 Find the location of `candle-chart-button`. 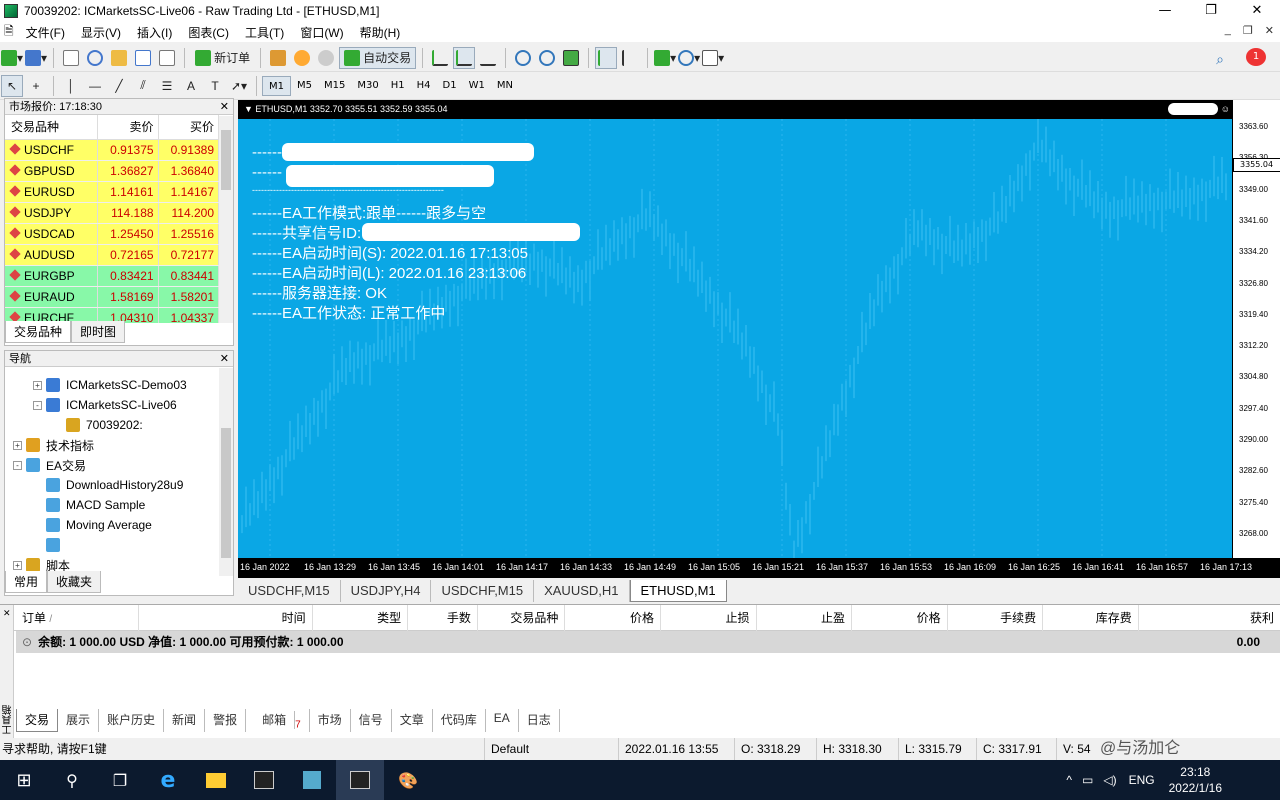

candle-chart-button is located at coordinates (464, 57).